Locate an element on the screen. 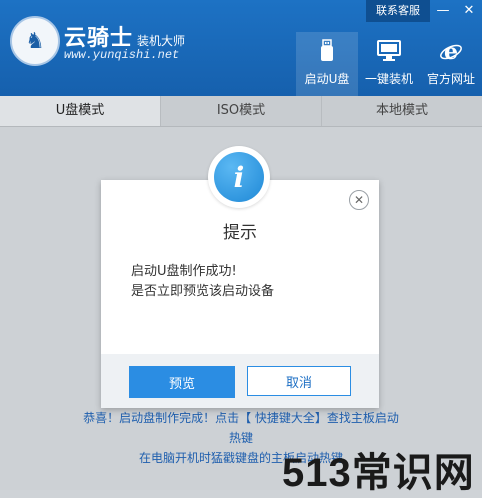 This screenshot has width=482, height=498. support-link: 联系客服 is located at coordinates (398, 11).